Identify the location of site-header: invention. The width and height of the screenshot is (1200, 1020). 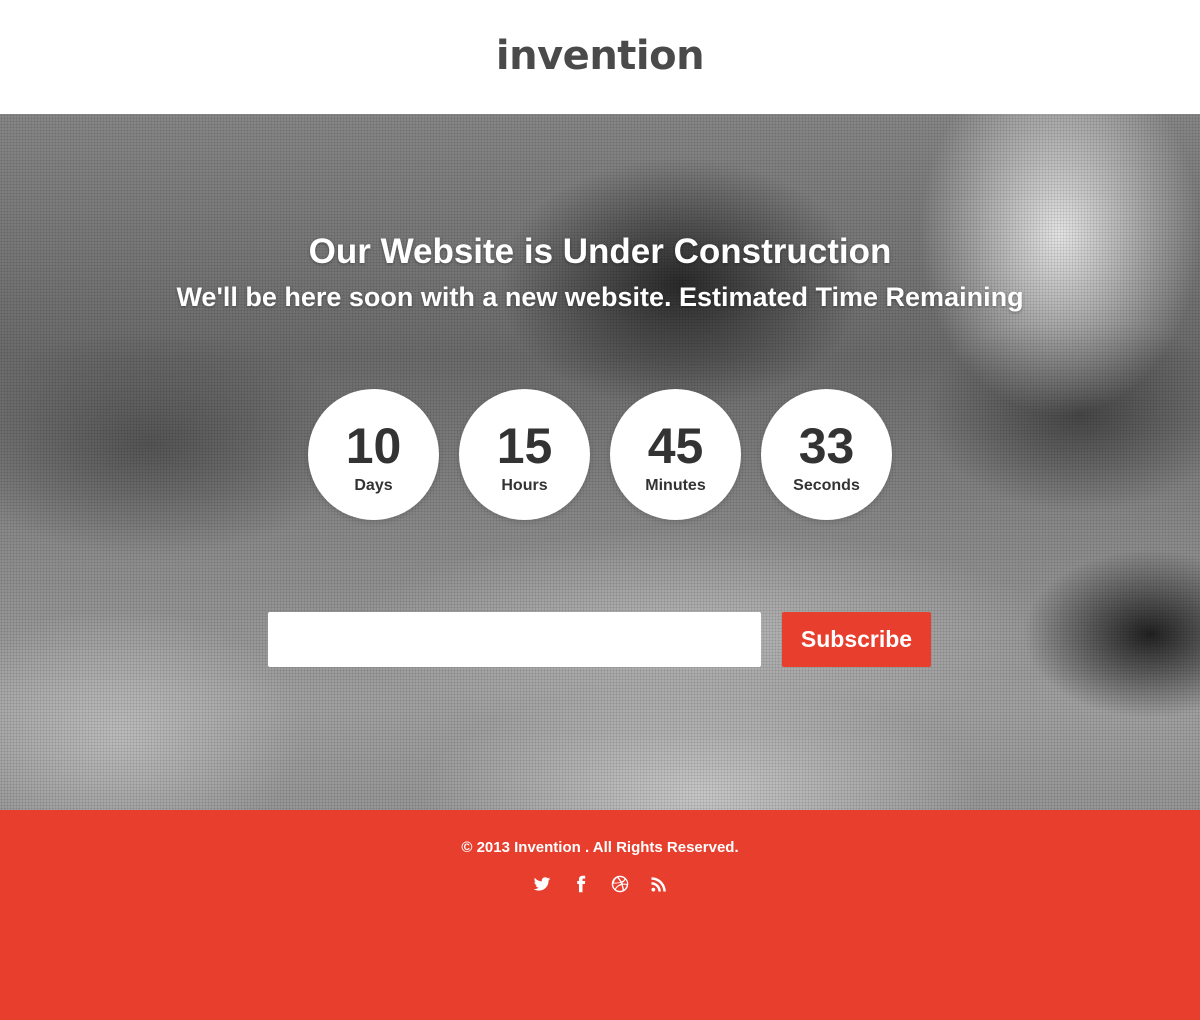
(600, 57).